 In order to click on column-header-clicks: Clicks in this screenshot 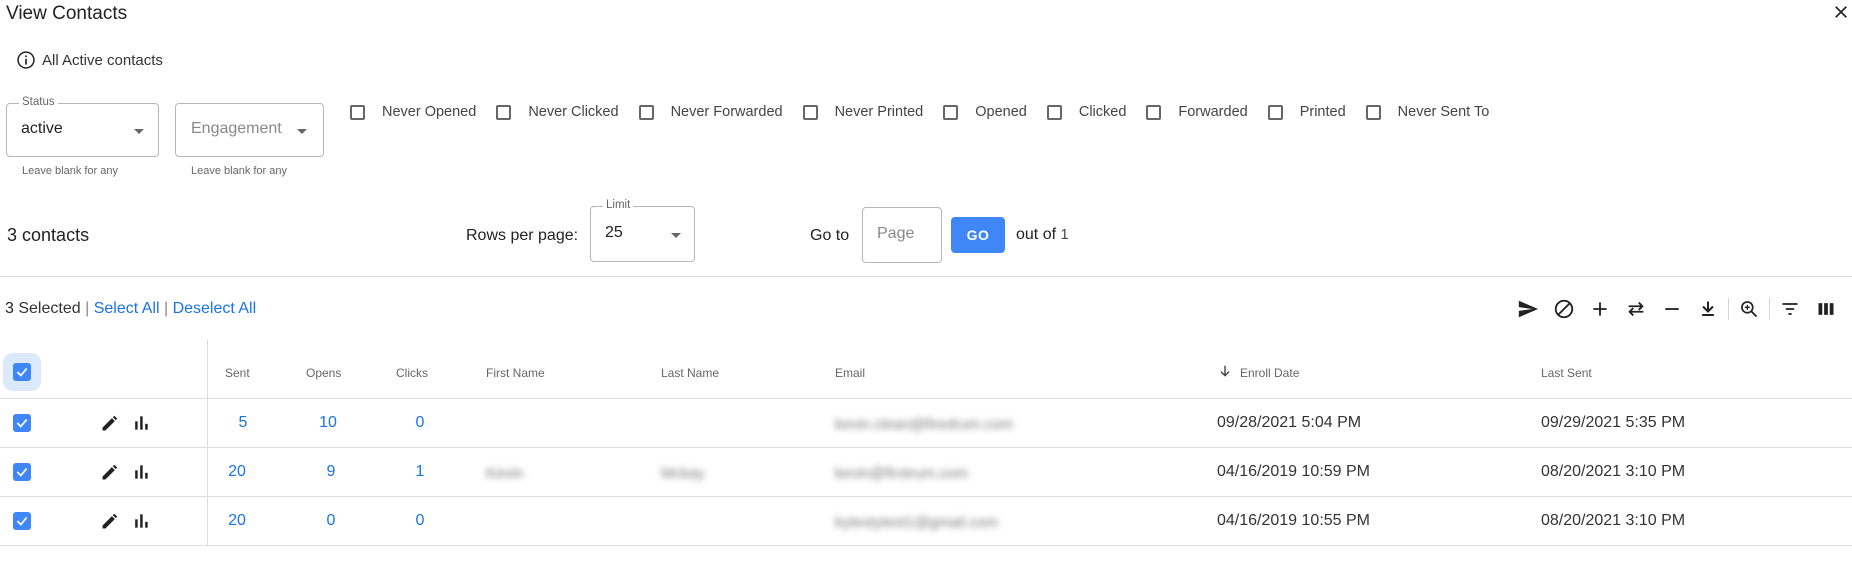, I will do `click(412, 373)`.